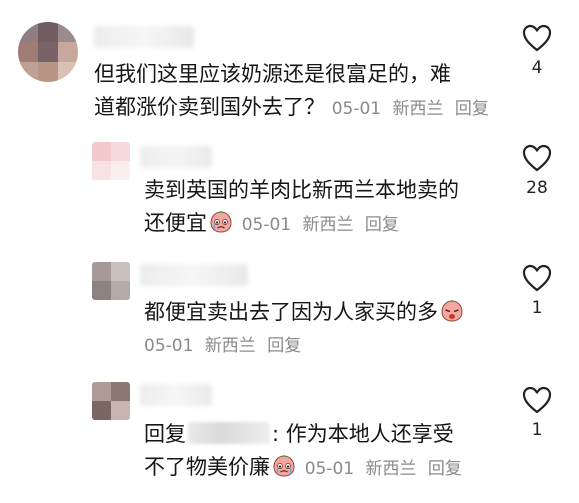 Image resolution: width=579 pixels, height=503 pixels. I want to click on comment-text: 卖到英国的羊肉比新西兰本地卖的 还便宜 05-01 新西兰 回复, so click(301, 208).